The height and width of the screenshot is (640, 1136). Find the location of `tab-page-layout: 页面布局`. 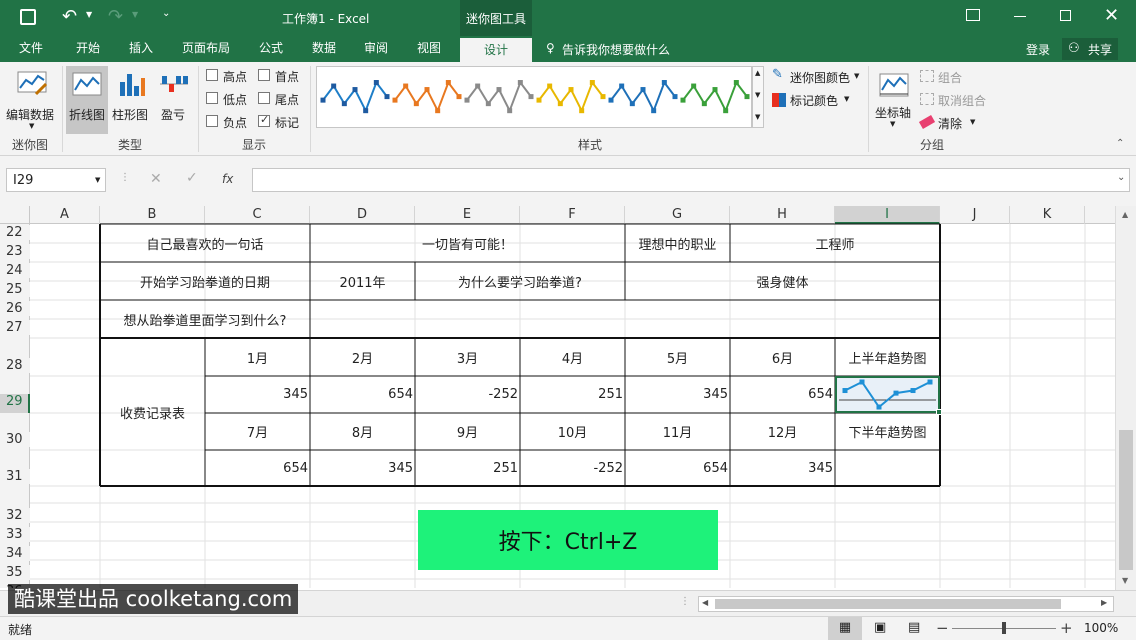

tab-page-layout: 页面布局 is located at coordinates (206, 49).